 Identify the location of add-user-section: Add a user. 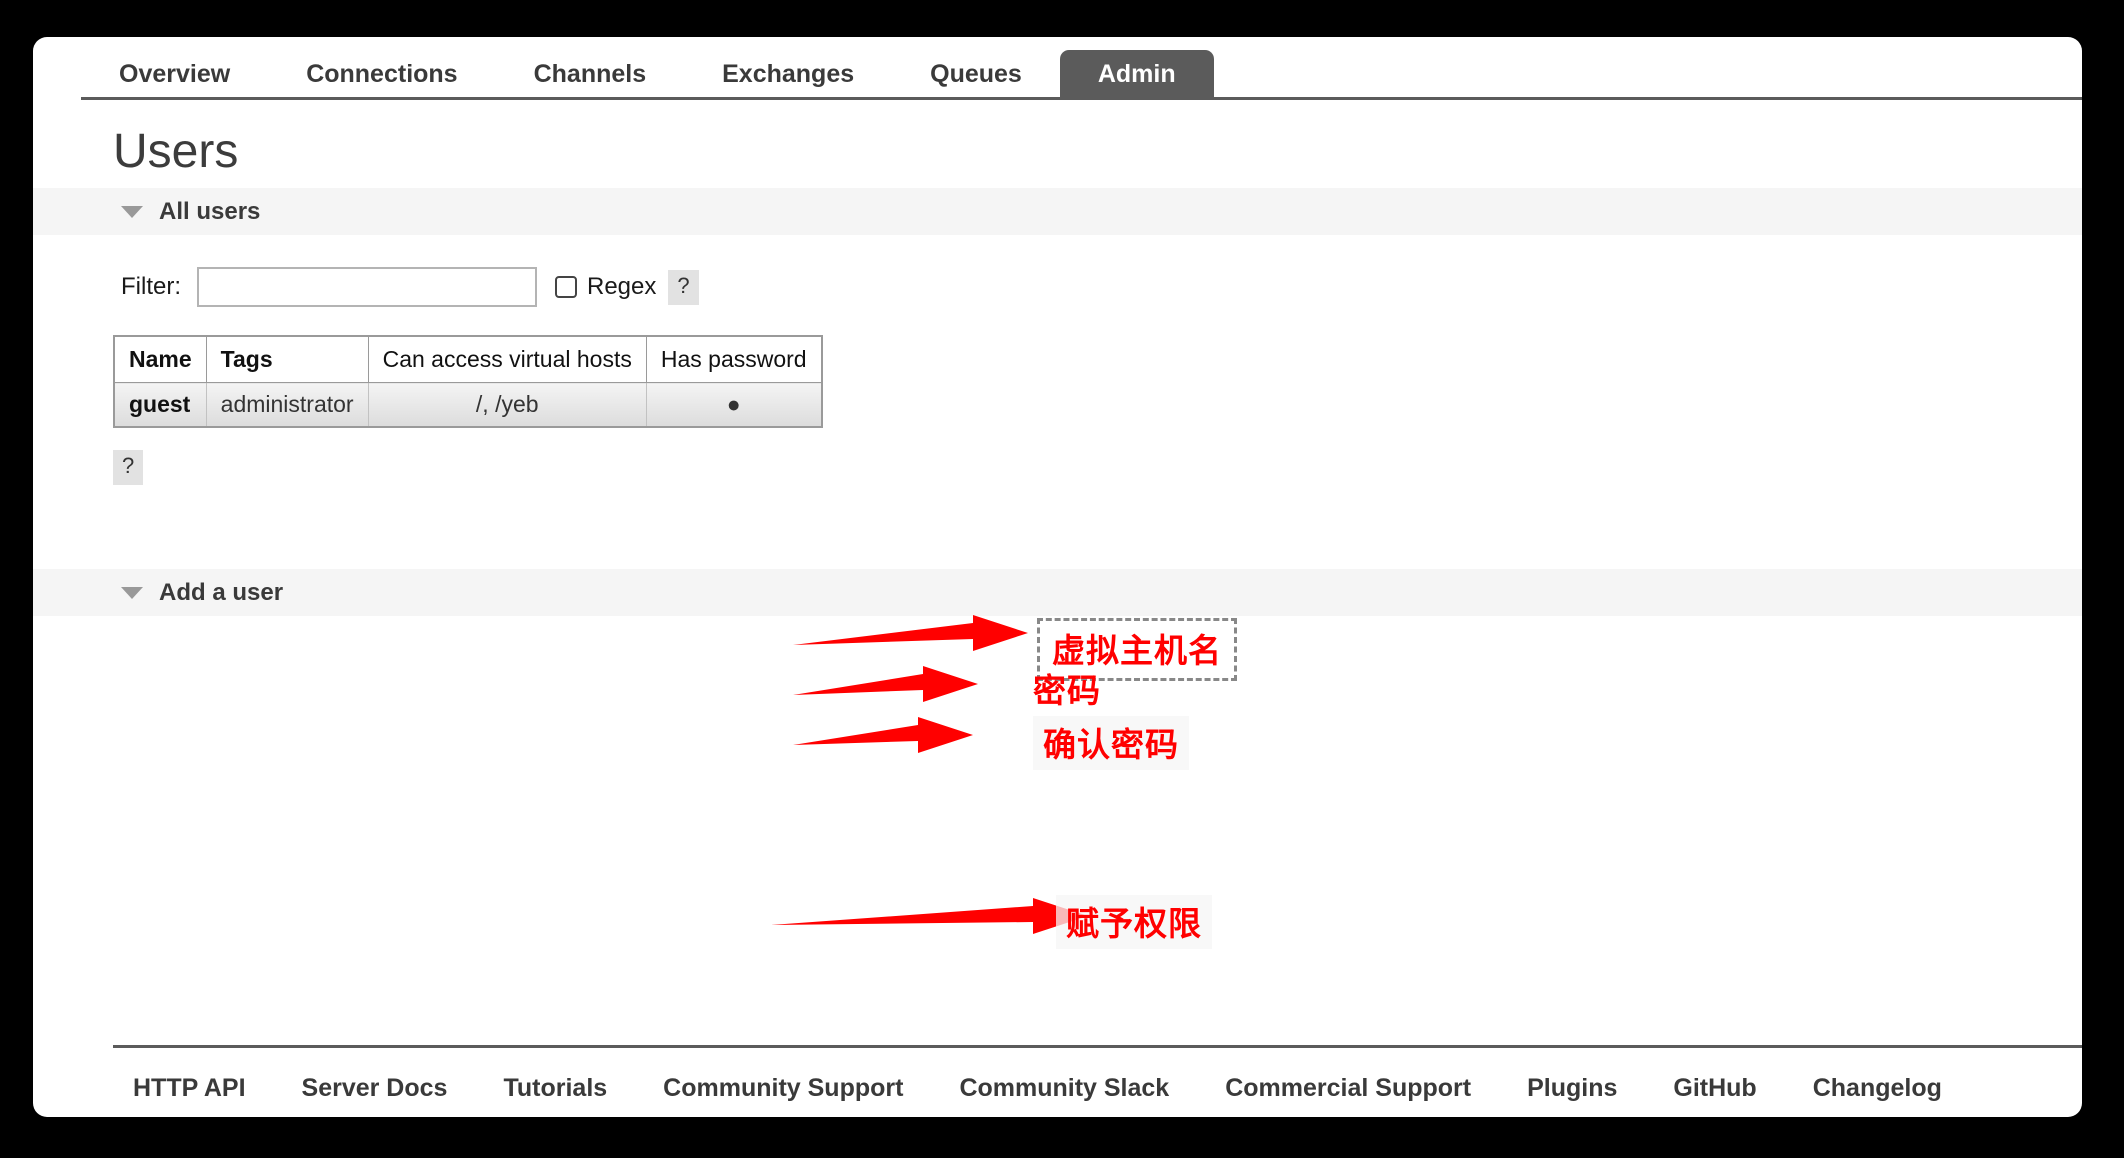
(1057, 593).